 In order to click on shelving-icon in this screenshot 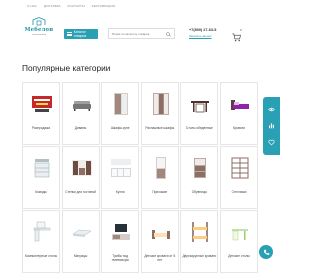, I will do `click(240, 168)`.